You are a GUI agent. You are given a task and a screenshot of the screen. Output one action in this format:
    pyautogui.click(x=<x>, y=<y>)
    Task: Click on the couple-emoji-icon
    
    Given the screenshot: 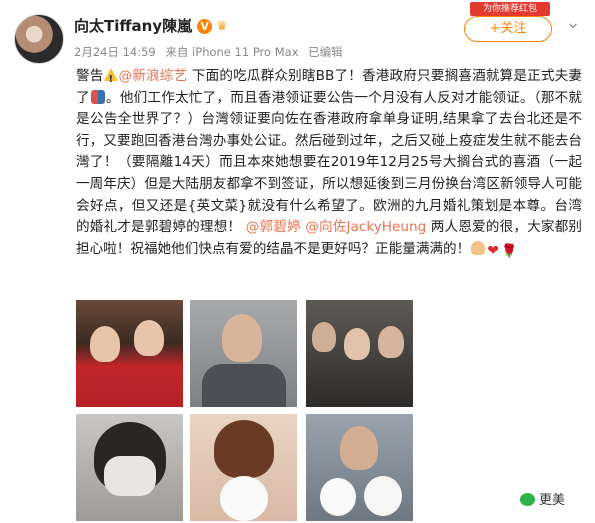 What is the action you would take?
    pyautogui.click(x=97, y=96)
    